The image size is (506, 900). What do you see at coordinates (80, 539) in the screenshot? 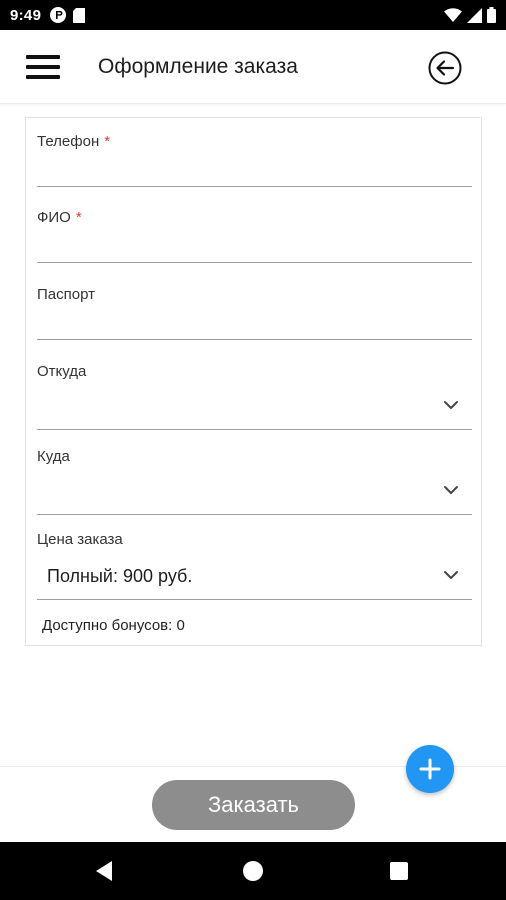
I see `price-label: Цена заказа` at bounding box center [80, 539].